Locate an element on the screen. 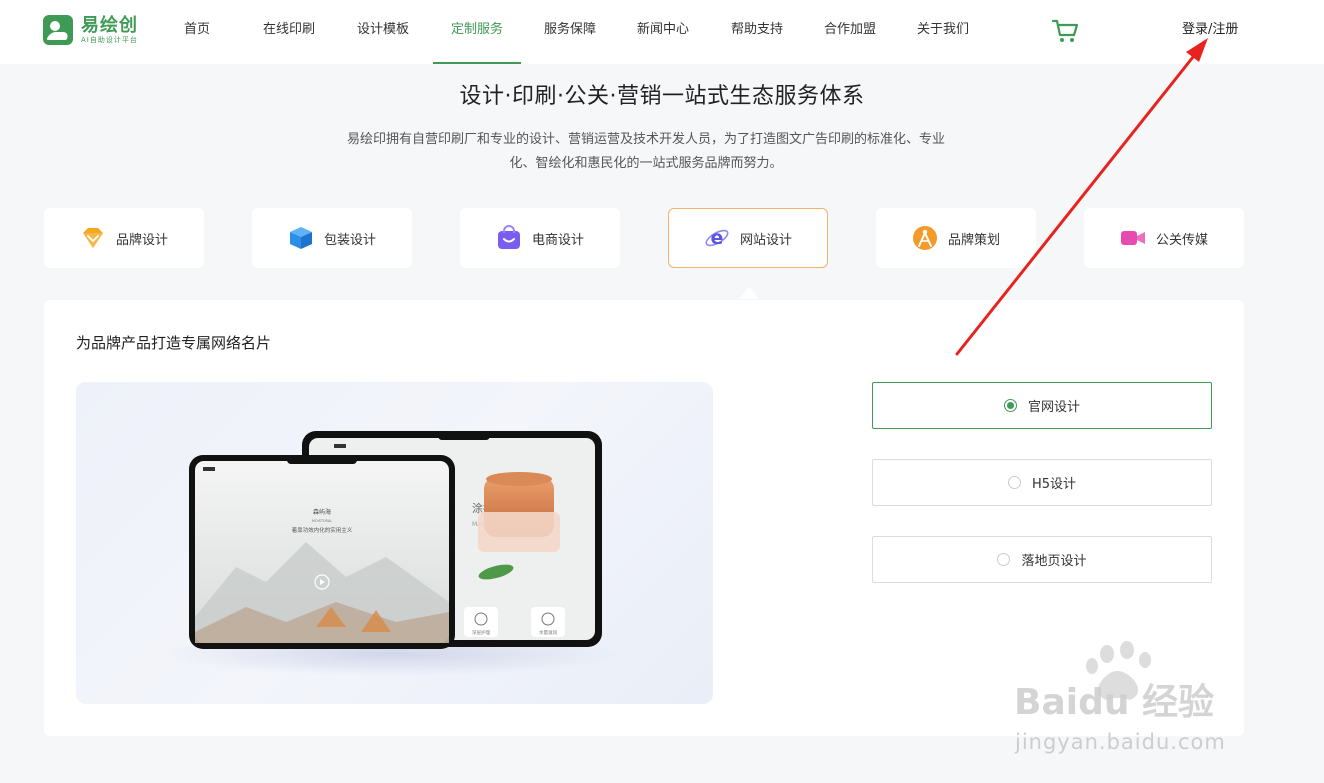  login-register-link: 登录/注册 is located at coordinates (1210, 32).